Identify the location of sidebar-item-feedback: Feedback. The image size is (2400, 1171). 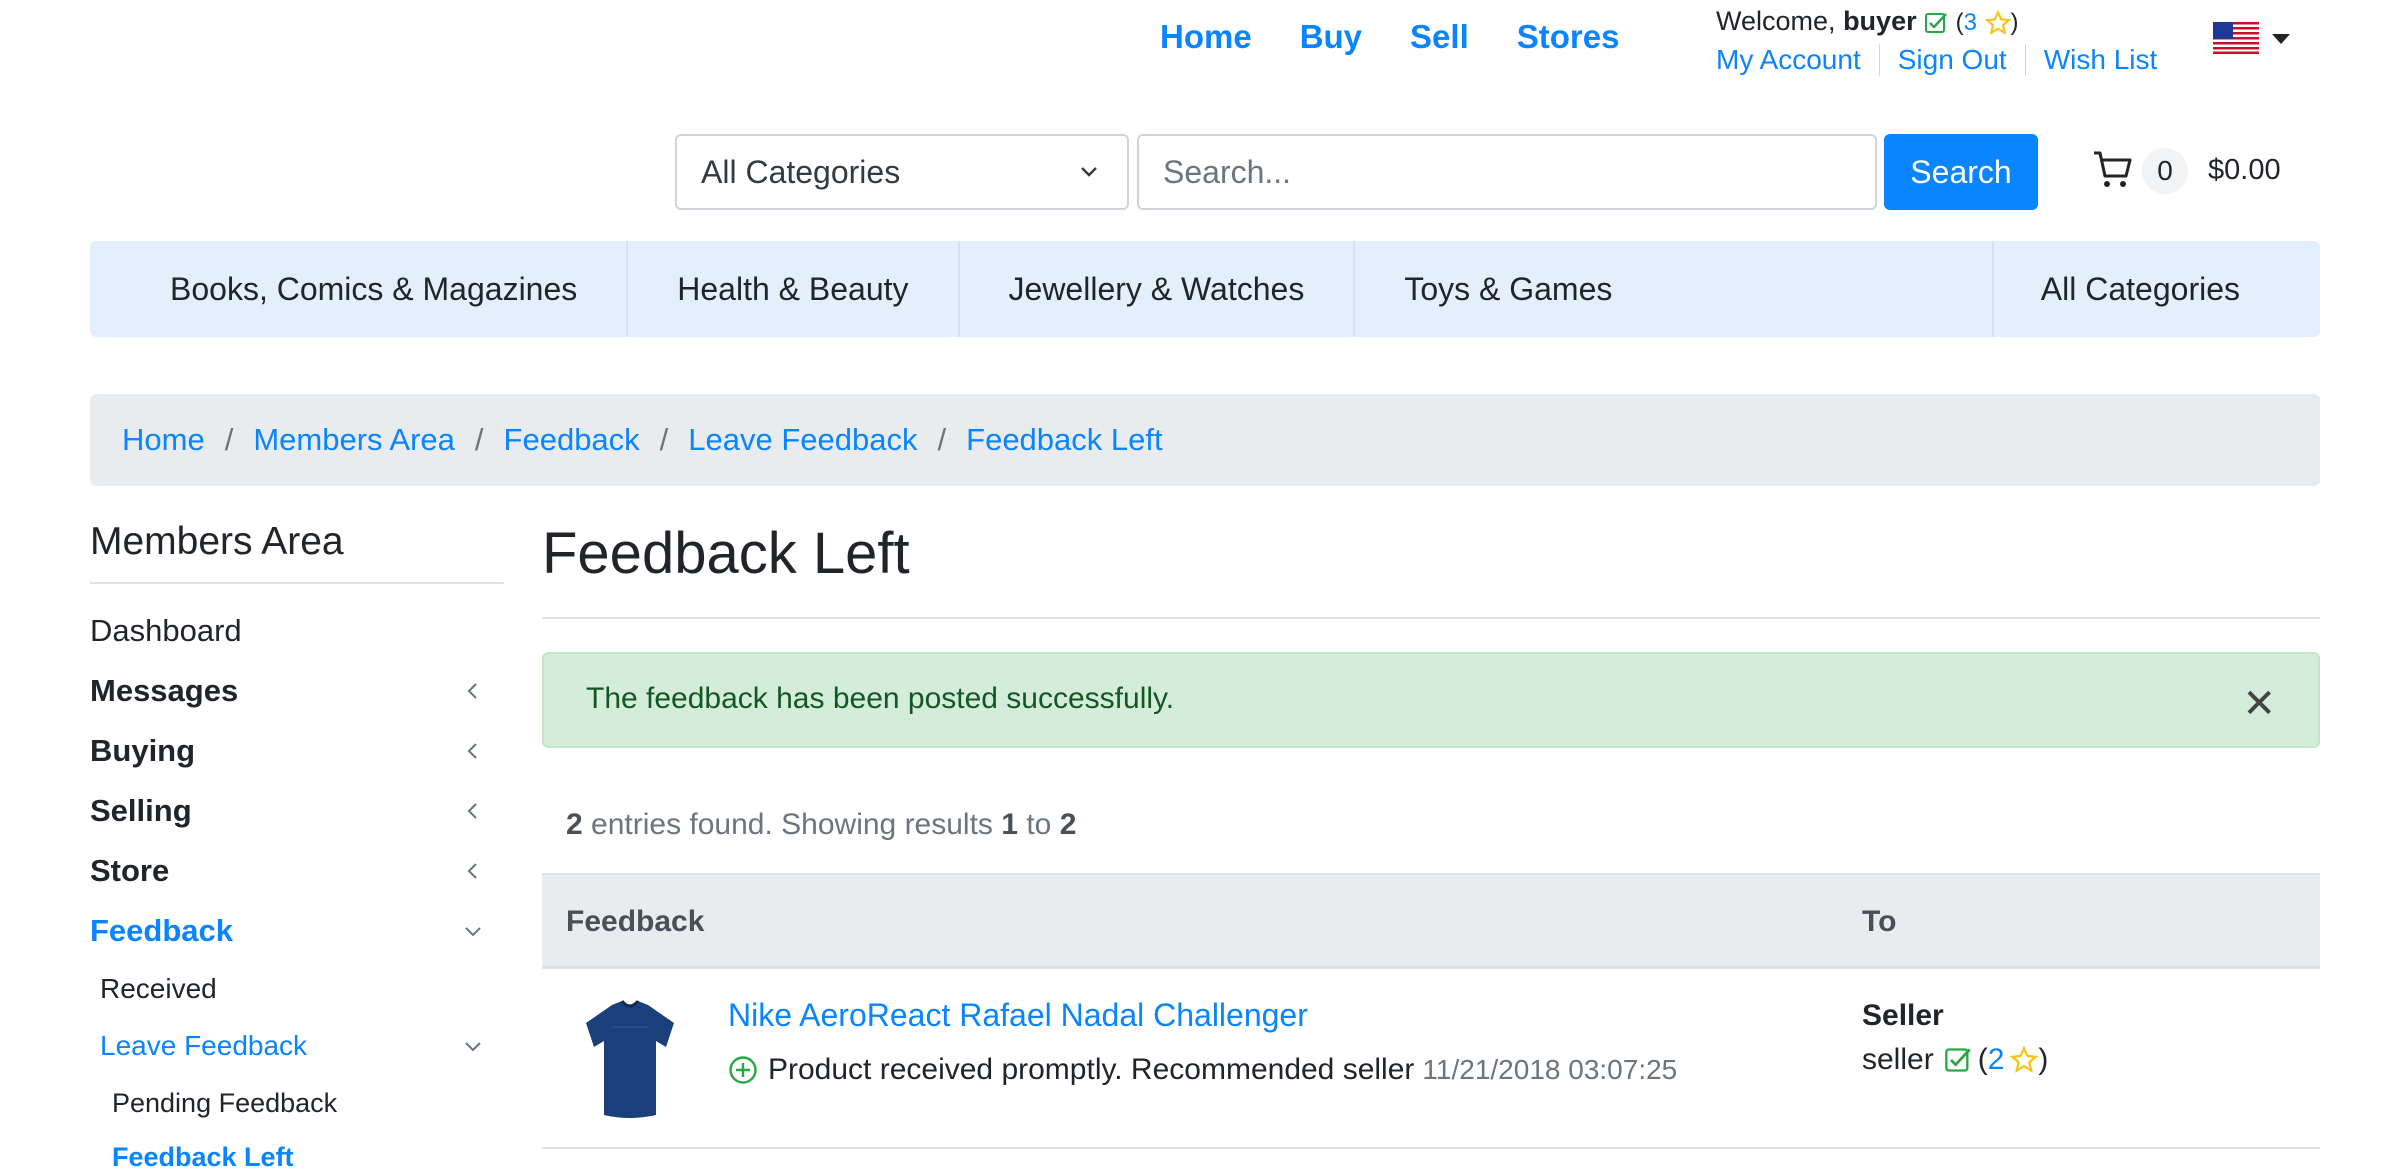
(293, 931).